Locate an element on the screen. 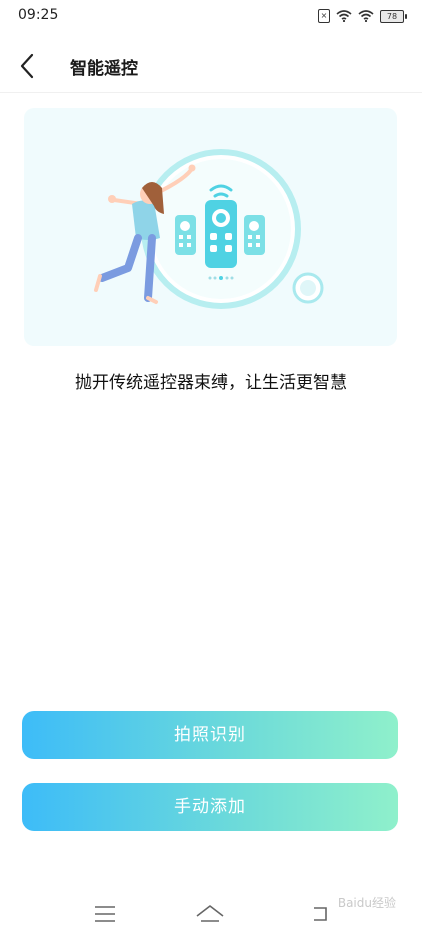  nav-back-button is located at coordinates (320, 914).